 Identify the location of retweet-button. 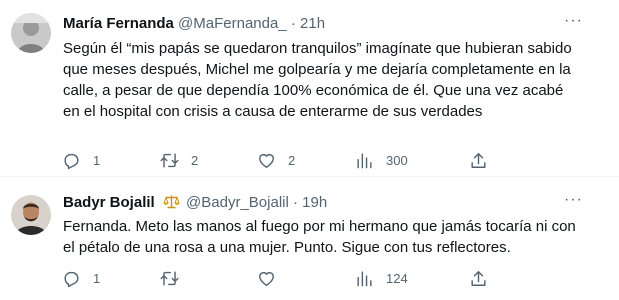
(175, 278).